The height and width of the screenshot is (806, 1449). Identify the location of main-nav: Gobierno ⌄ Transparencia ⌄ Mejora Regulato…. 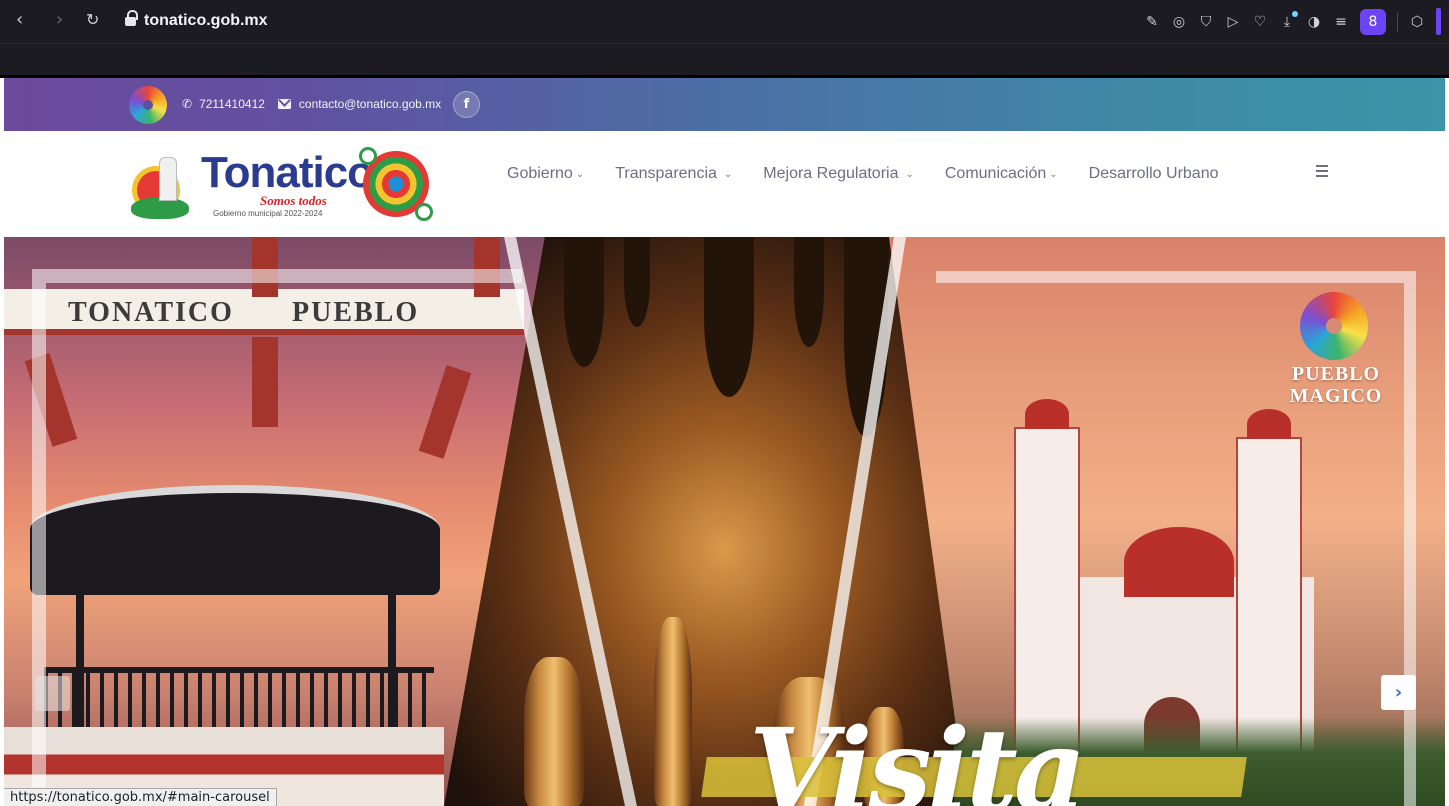
(878, 174).